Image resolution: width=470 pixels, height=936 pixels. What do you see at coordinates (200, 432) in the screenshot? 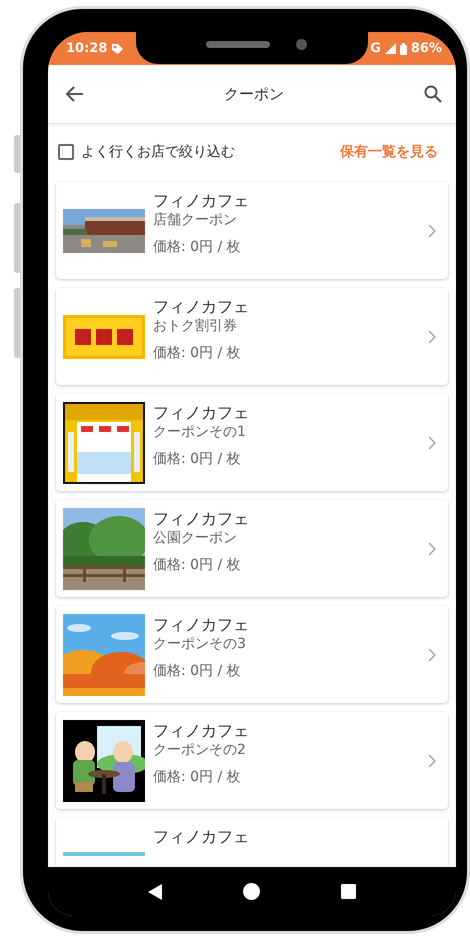
I see `coupon-name: クーポンその1` at bounding box center [200, 432].